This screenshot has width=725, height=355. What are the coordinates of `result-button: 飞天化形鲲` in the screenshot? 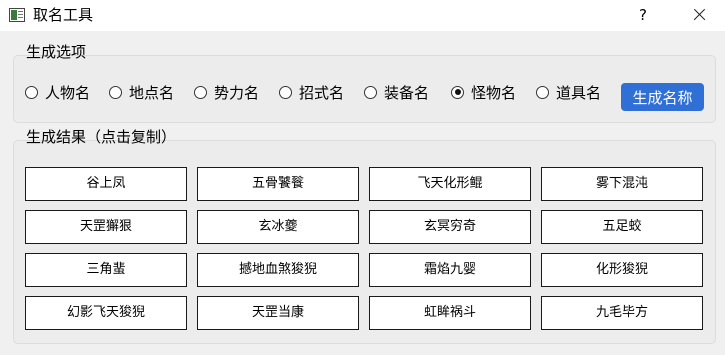 It's located at (450, 184).